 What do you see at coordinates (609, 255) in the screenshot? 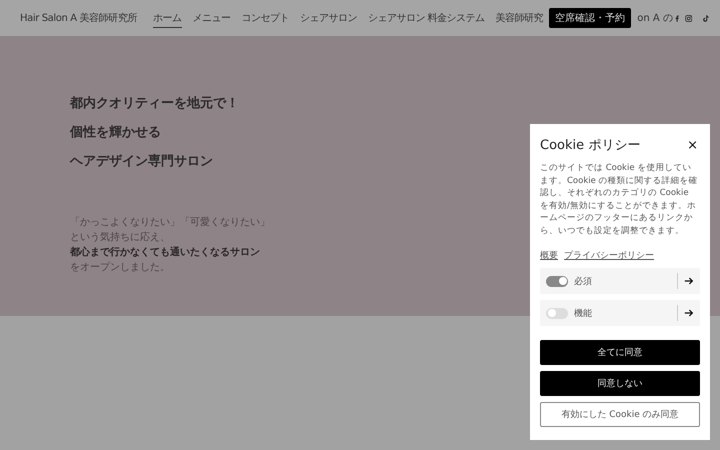
I see `policy-link: プライバシーポリシー` at bounding box center [609, 255].